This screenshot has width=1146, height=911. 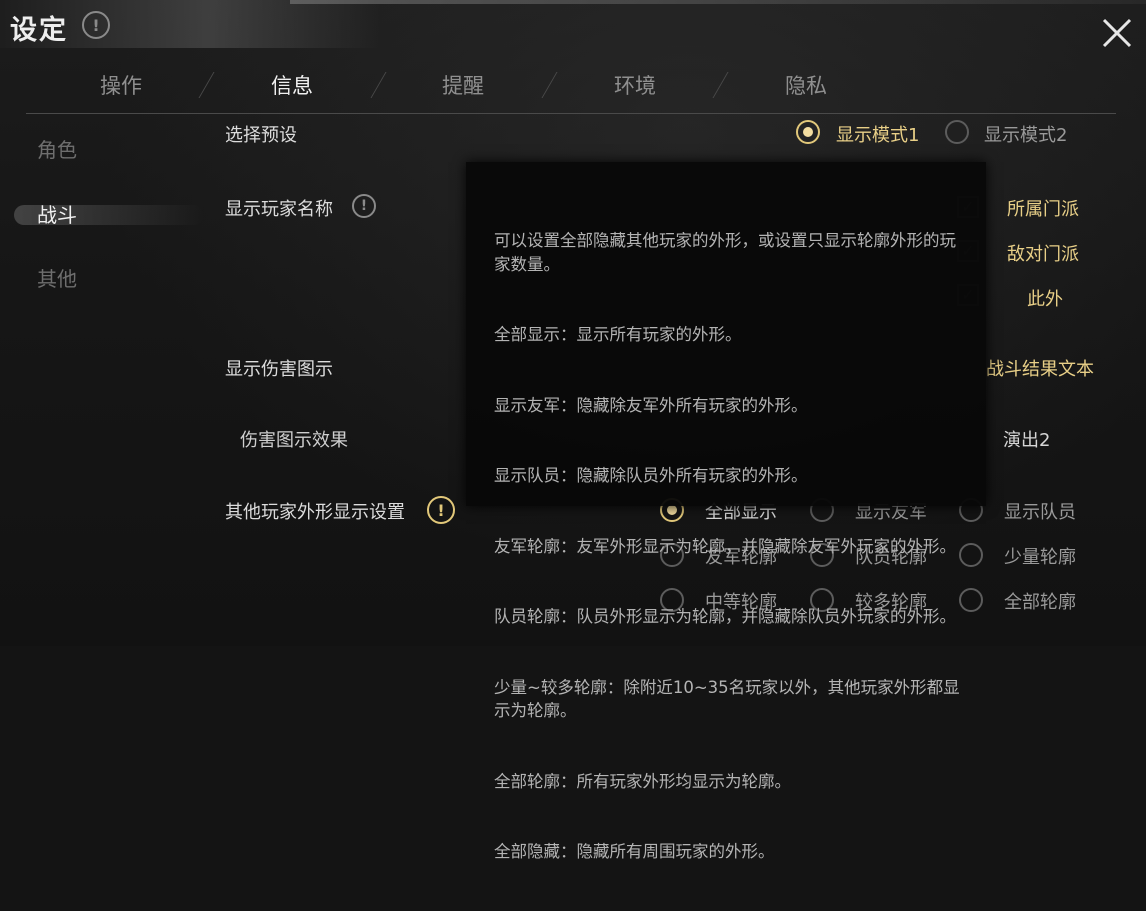 I want to click on tab-underline, so click(x=571, y=113).